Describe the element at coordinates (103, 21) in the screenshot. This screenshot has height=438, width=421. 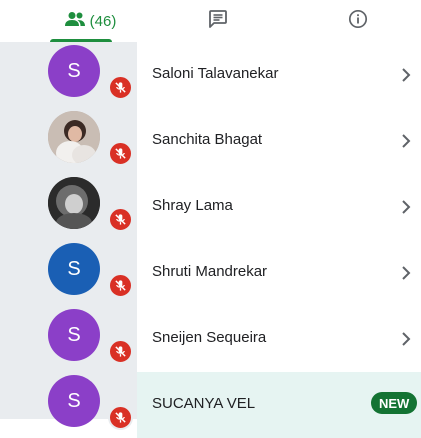
I see `participant-count: (46)` at that location.